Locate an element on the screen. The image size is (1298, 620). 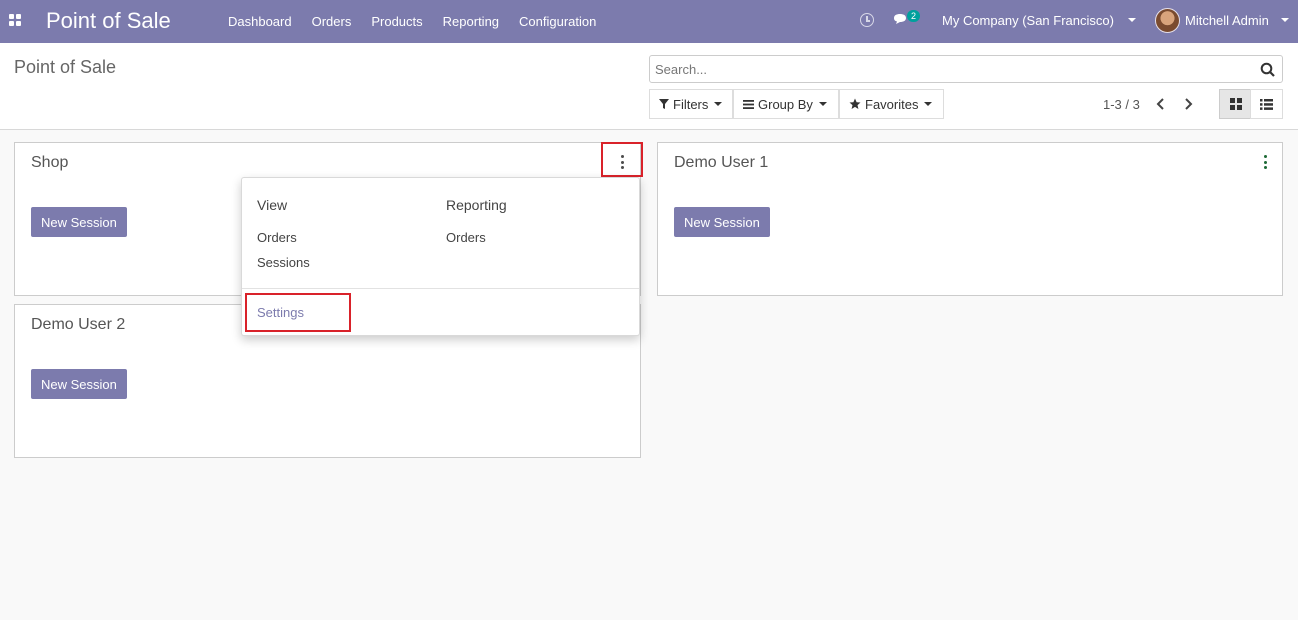
messages-count-badge: 2 is located at coordinates (914, 16).